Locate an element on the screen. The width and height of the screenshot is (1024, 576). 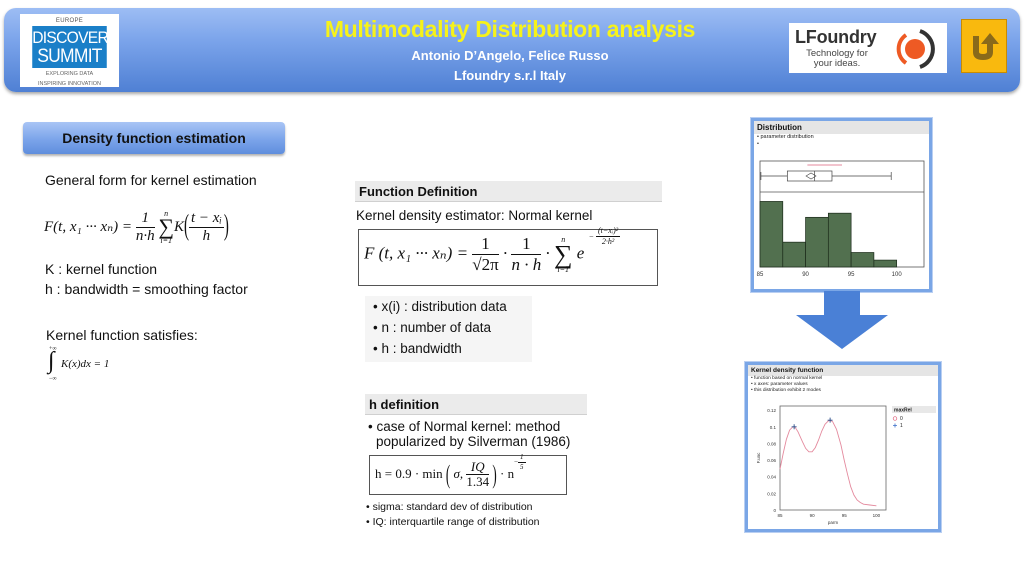
sf-exp-frac: 15 is located at coordinates (522, 462).